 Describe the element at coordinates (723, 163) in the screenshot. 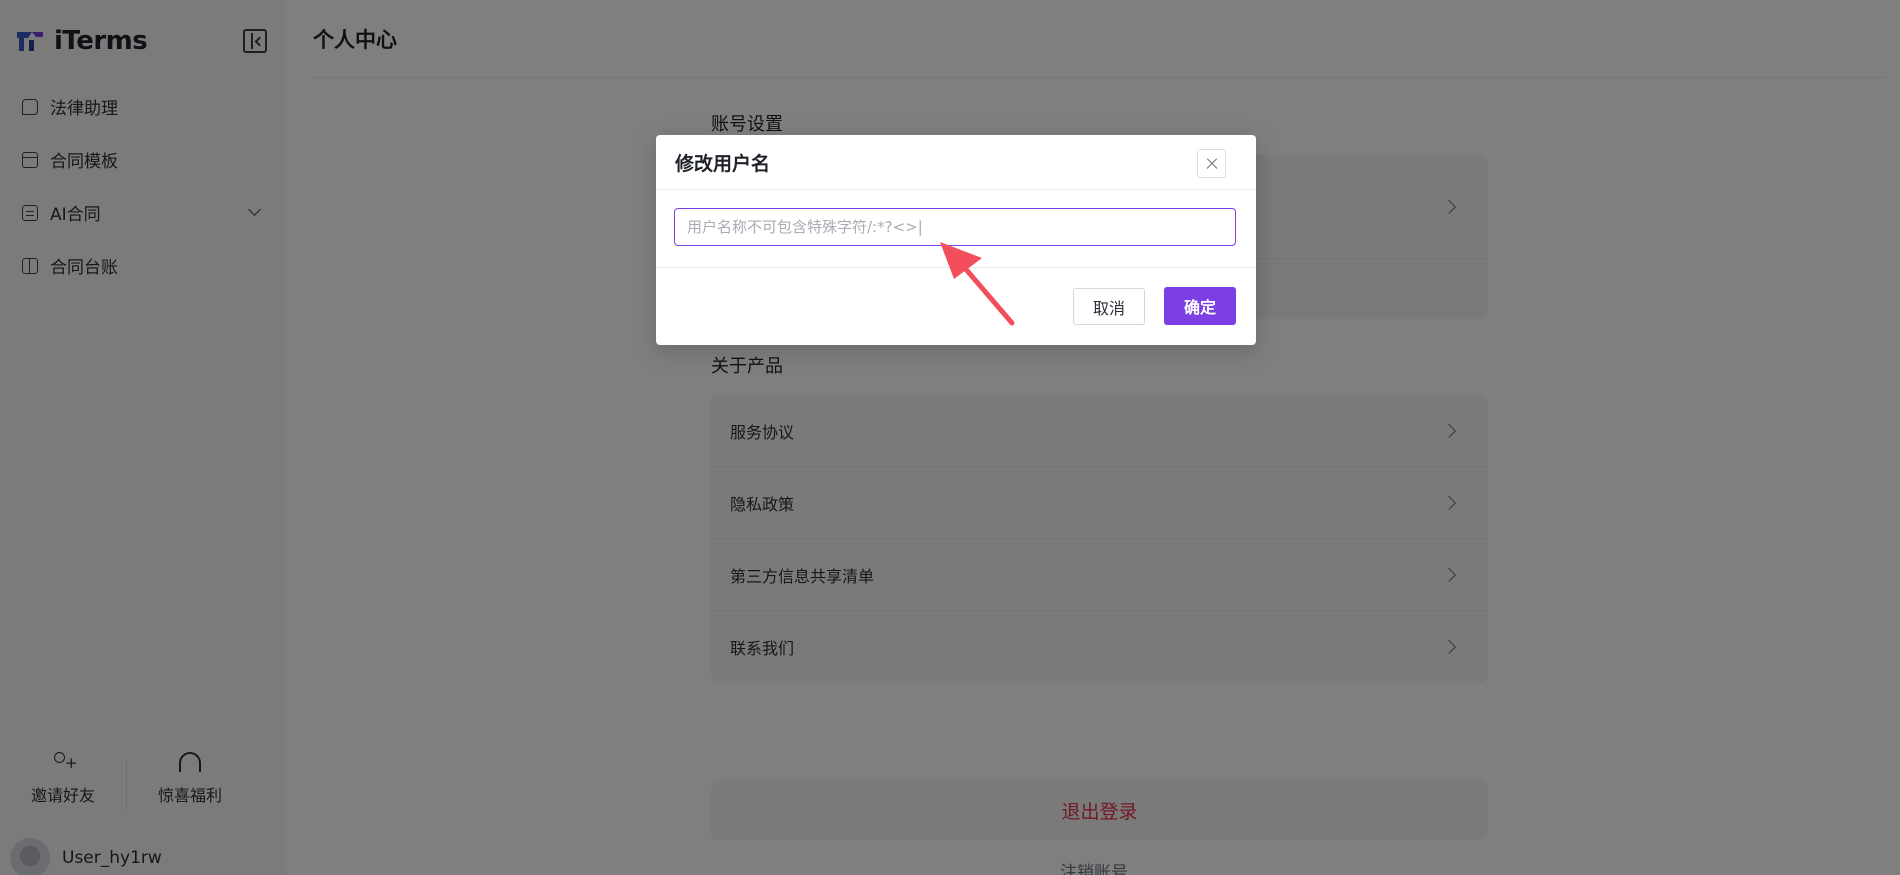

I see `dialog-title: 修改用户名` at that location.